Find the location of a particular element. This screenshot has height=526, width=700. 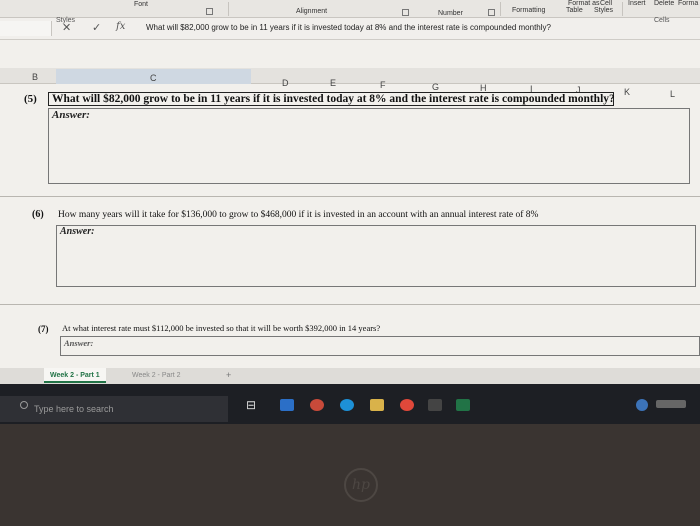

column-header-b: B is located at coordinates (35, 77).